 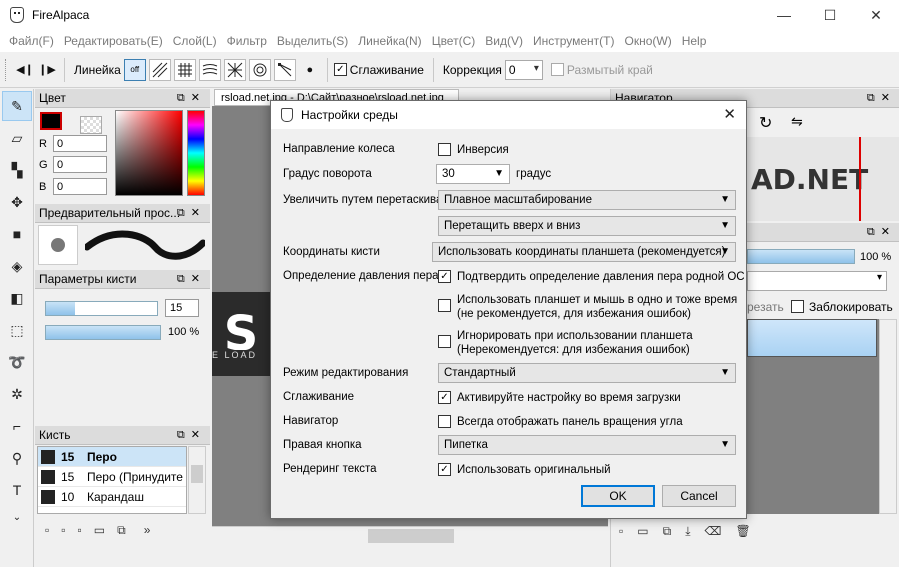 I want to click on brush-row: 10 Карандаш, so click(x=112, y=497).